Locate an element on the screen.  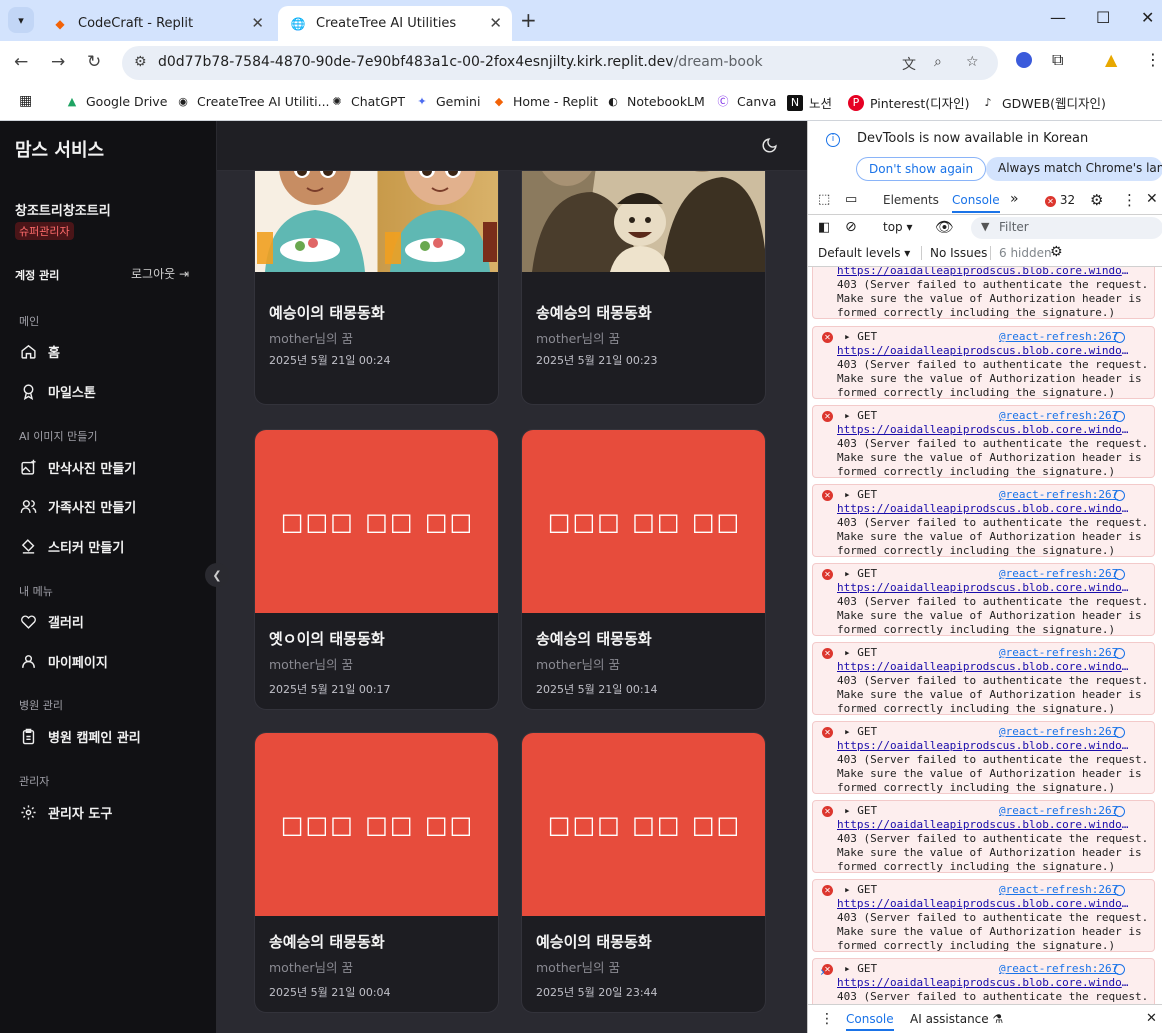
log-levels-select: Default levels ▾ is located at coordinates (864, 253).